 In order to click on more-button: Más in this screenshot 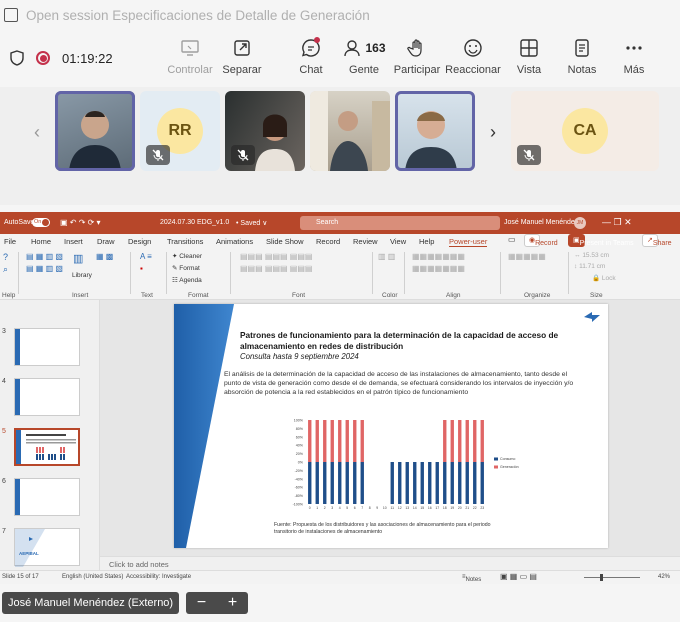, I will do `click(634, 57)`.